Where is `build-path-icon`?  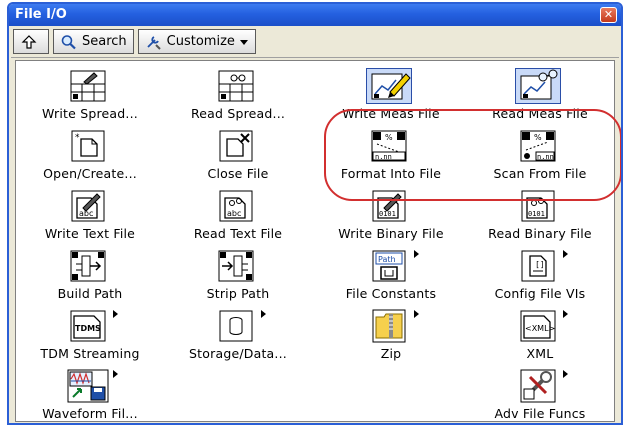 build-path-icon is located at coordinates (88, 266).